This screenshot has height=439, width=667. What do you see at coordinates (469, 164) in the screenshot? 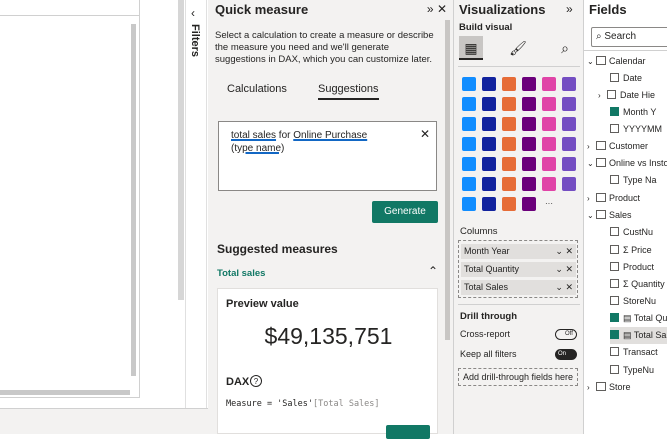
I see `multirow-card-icon` at bounding box center [469, 164].